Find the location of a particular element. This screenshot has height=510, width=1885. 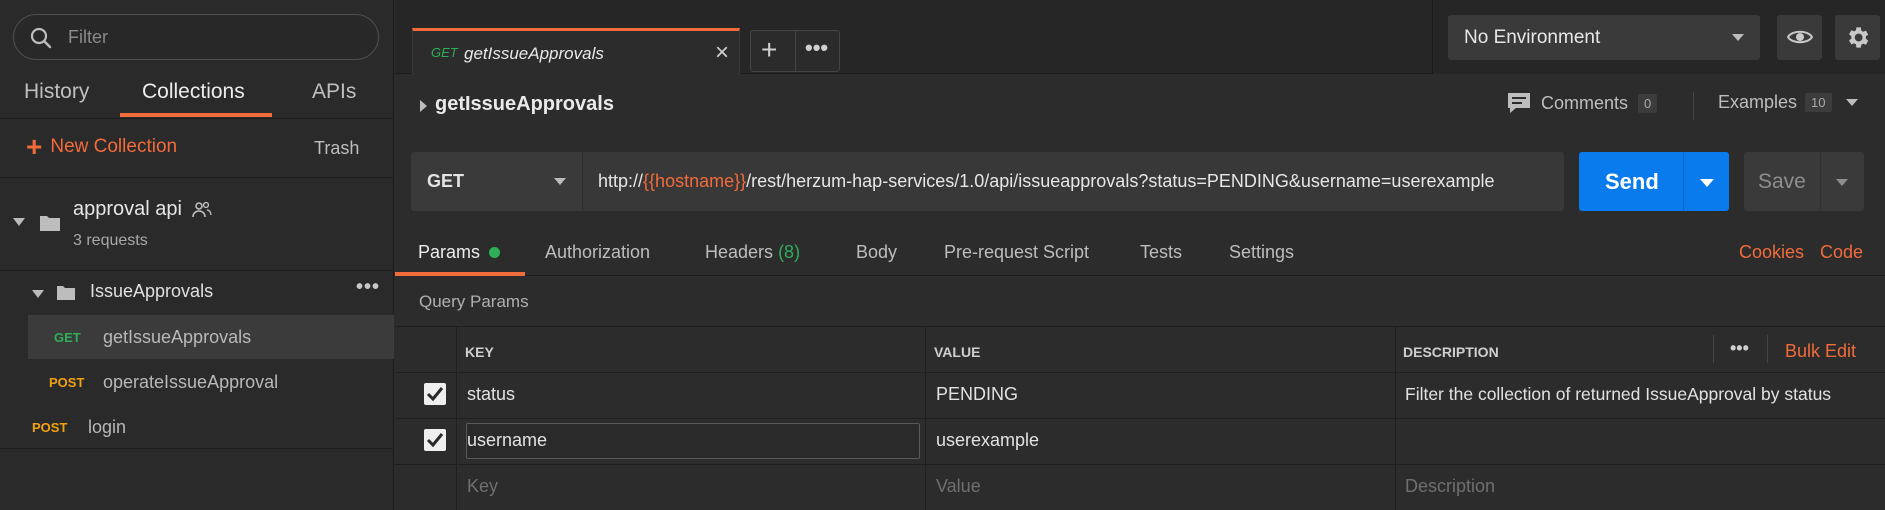

tab-prerequest-script: Pre-request Script is located at coordinates (1016, 252).